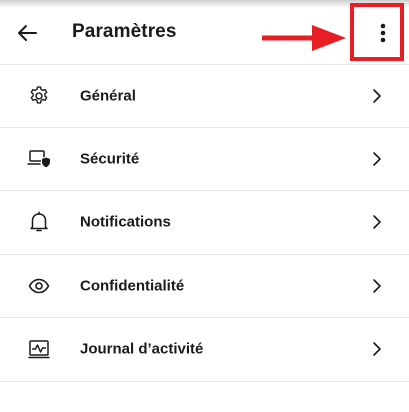  I want to click on arrow-left-icon, so click(27, 33).